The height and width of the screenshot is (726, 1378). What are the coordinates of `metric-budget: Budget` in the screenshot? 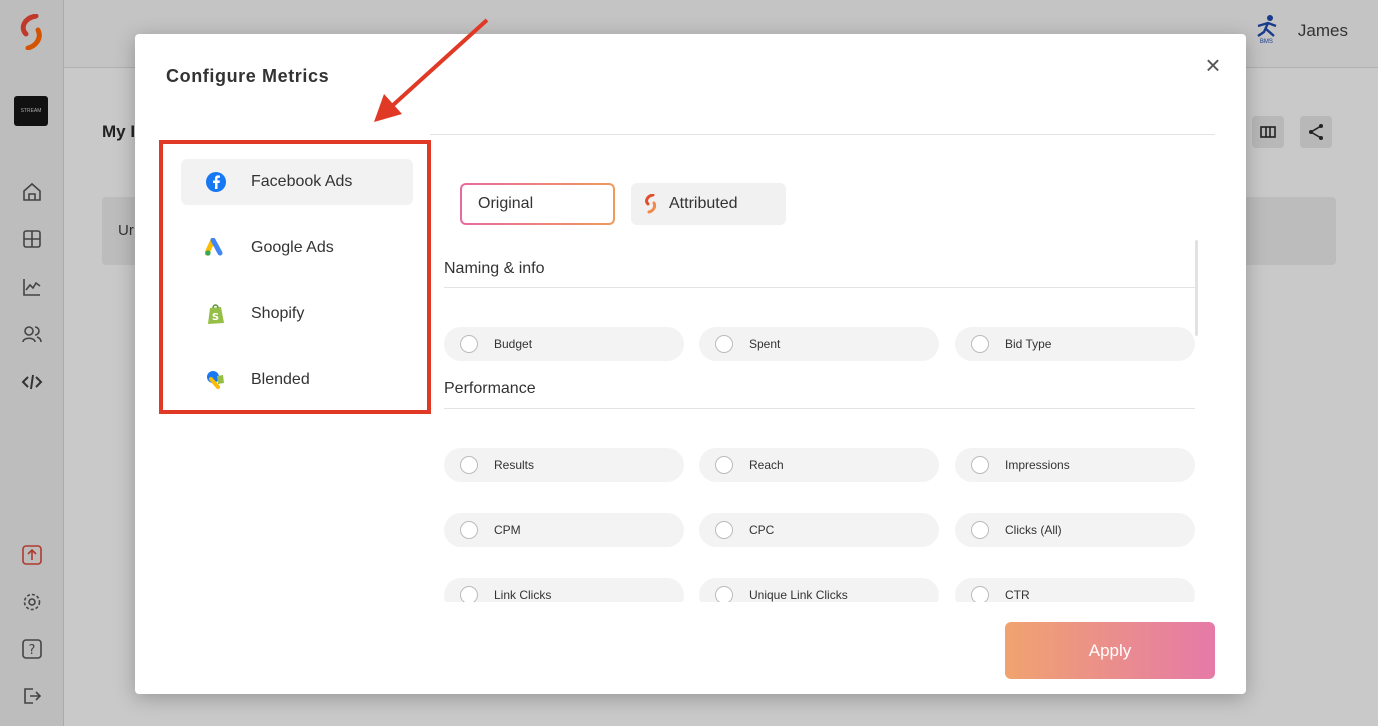 It's located at (564, 344).